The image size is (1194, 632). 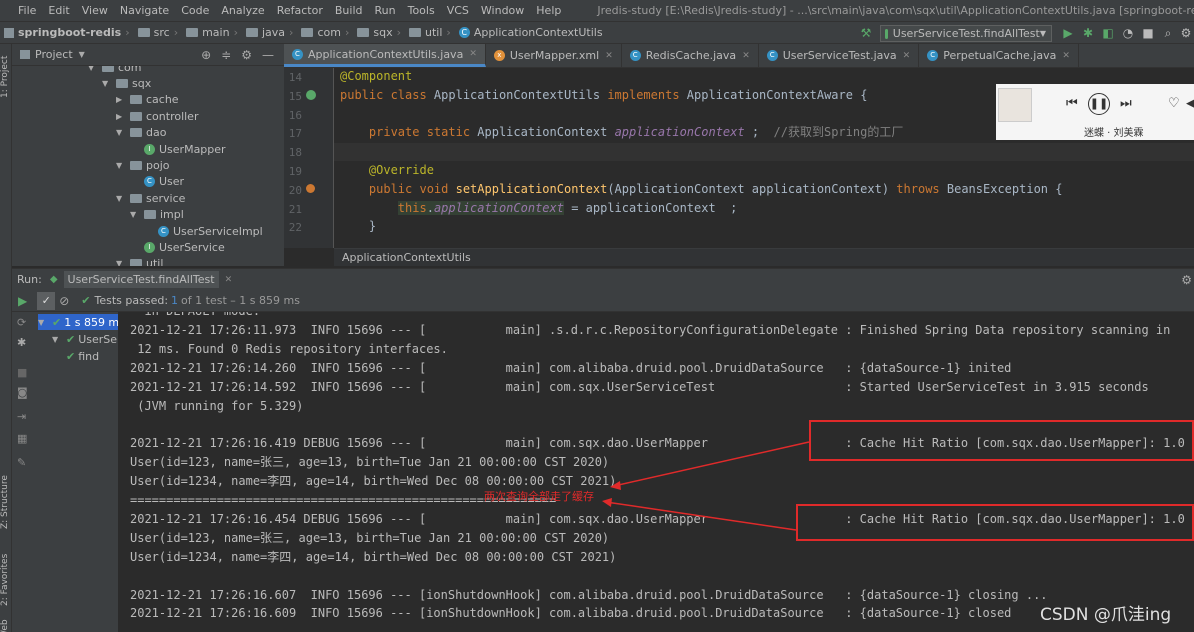 What do you see at coordinates (1186, 33) in the screenshot?
I see `settings-icon: ⚙` at bounding box center [1186, 33].